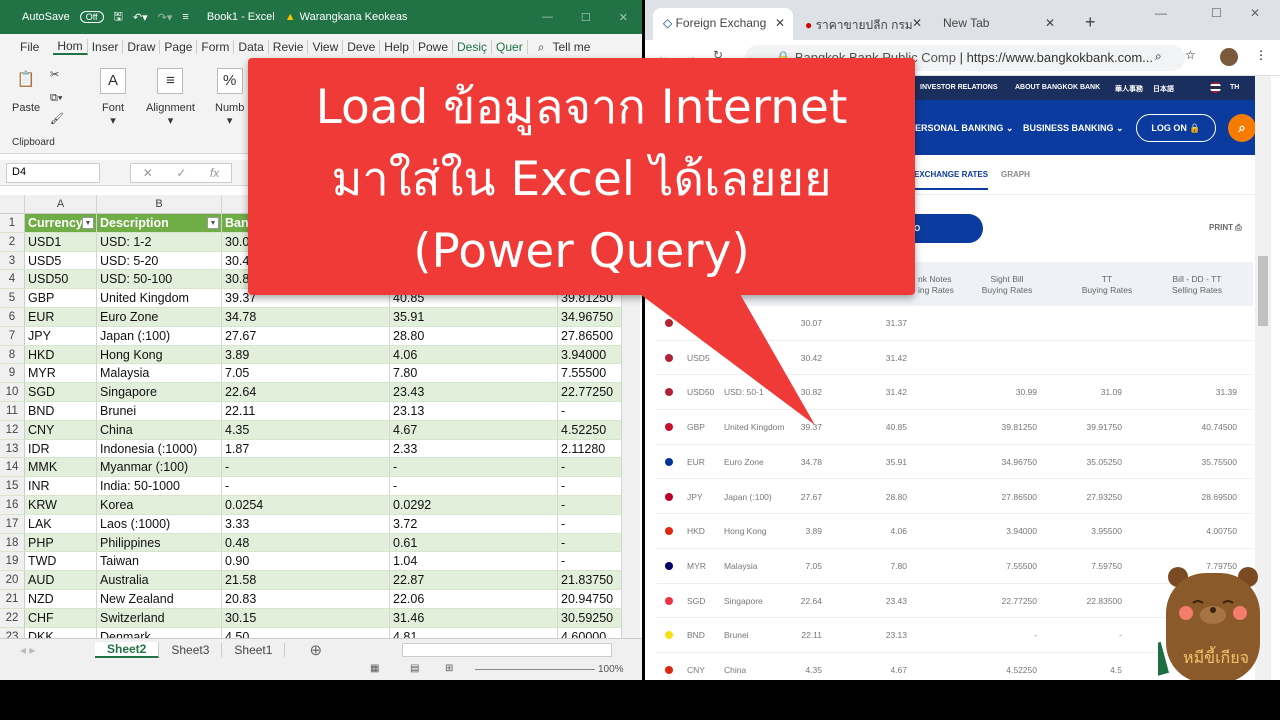 The height and width of the screenshot is (720, 1280). I want to click on sheet-tab-sheet1: Sheet1, so click(254, 649).